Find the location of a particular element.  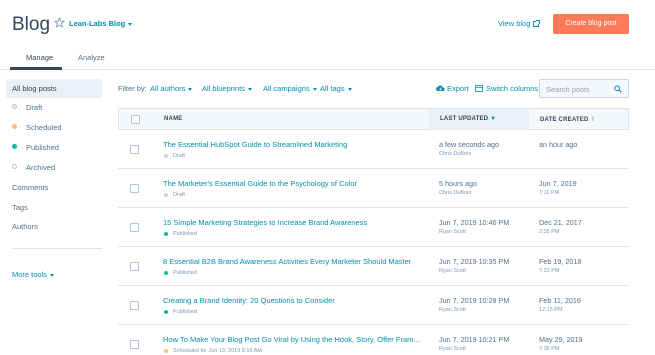

draft-status-dot is located at coordinates (14, 106).